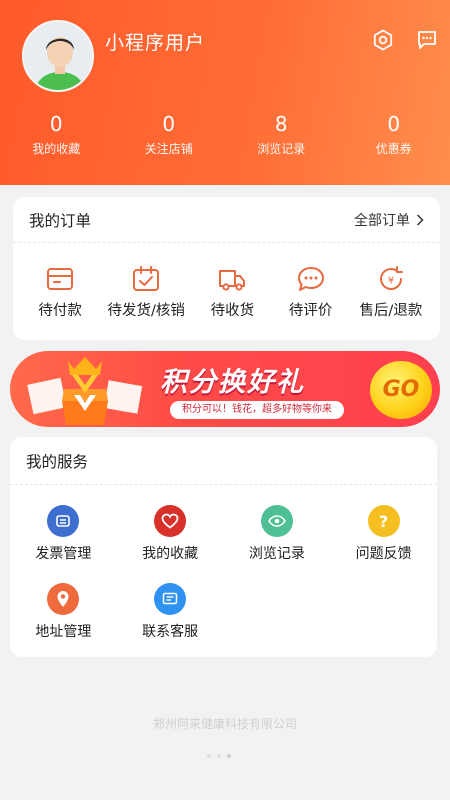  I want to click on page-indicator, so click(219, 756).